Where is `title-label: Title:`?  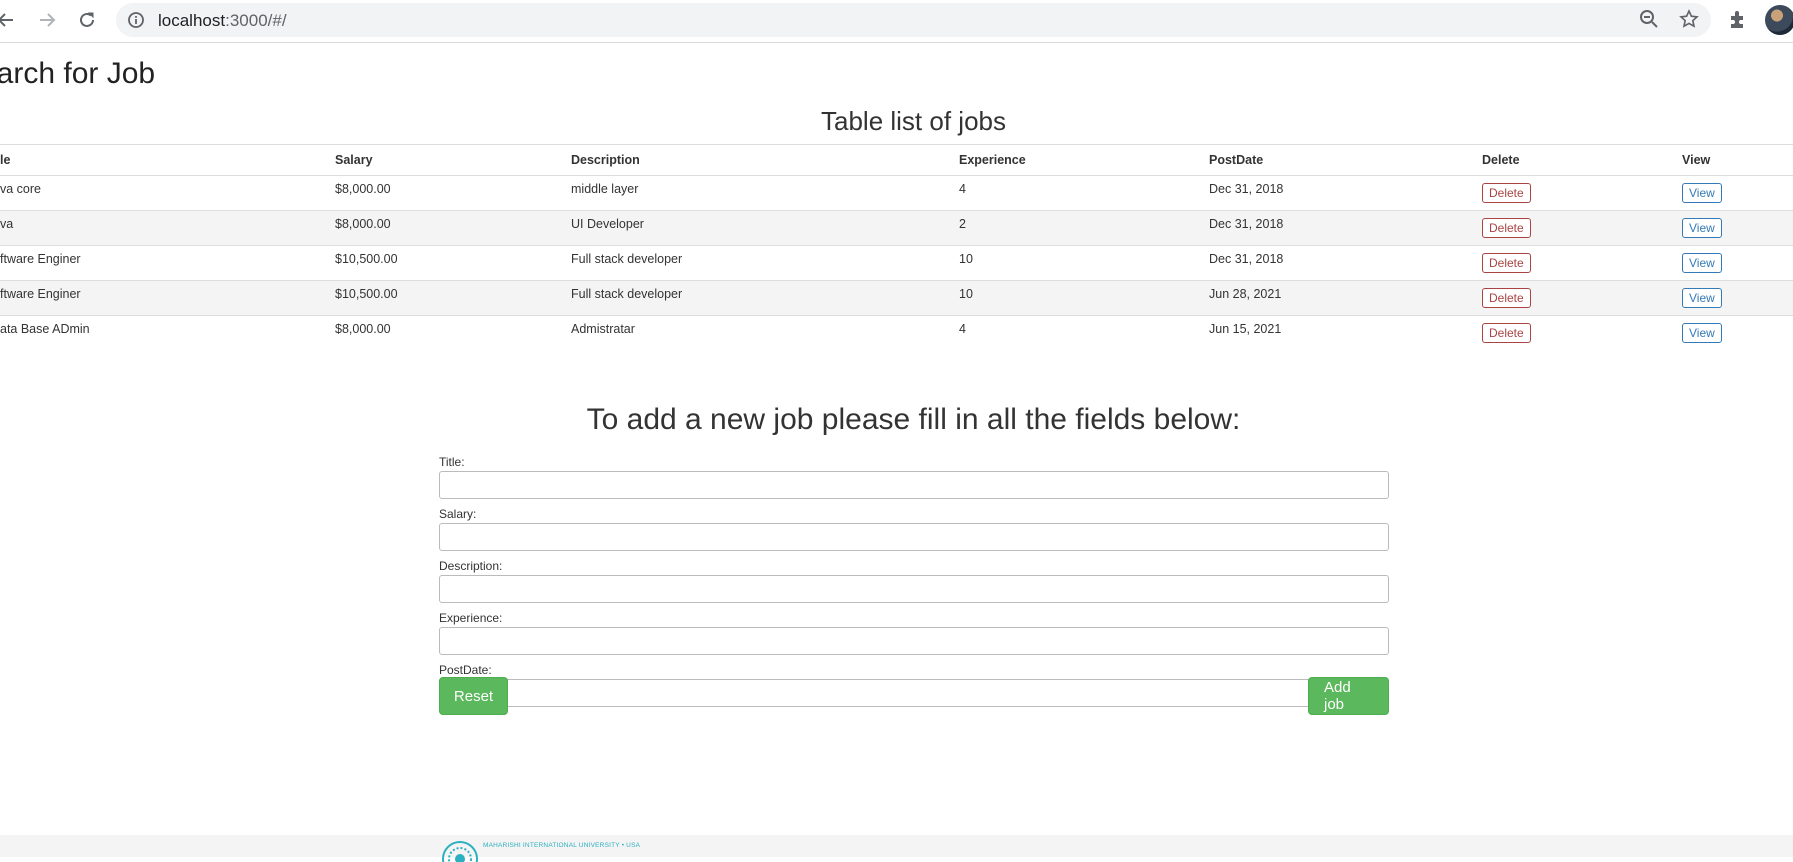 title-label: Title: is located at coordinates (452, 462).